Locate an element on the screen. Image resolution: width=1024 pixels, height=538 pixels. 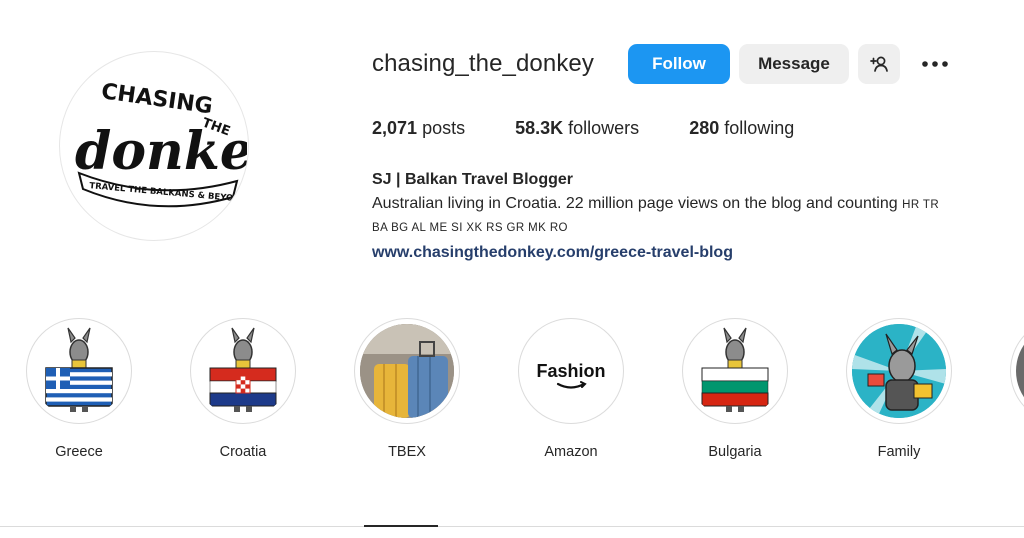
highlight-amazon: Fashion Amazon is located at coordinates (571, 389).